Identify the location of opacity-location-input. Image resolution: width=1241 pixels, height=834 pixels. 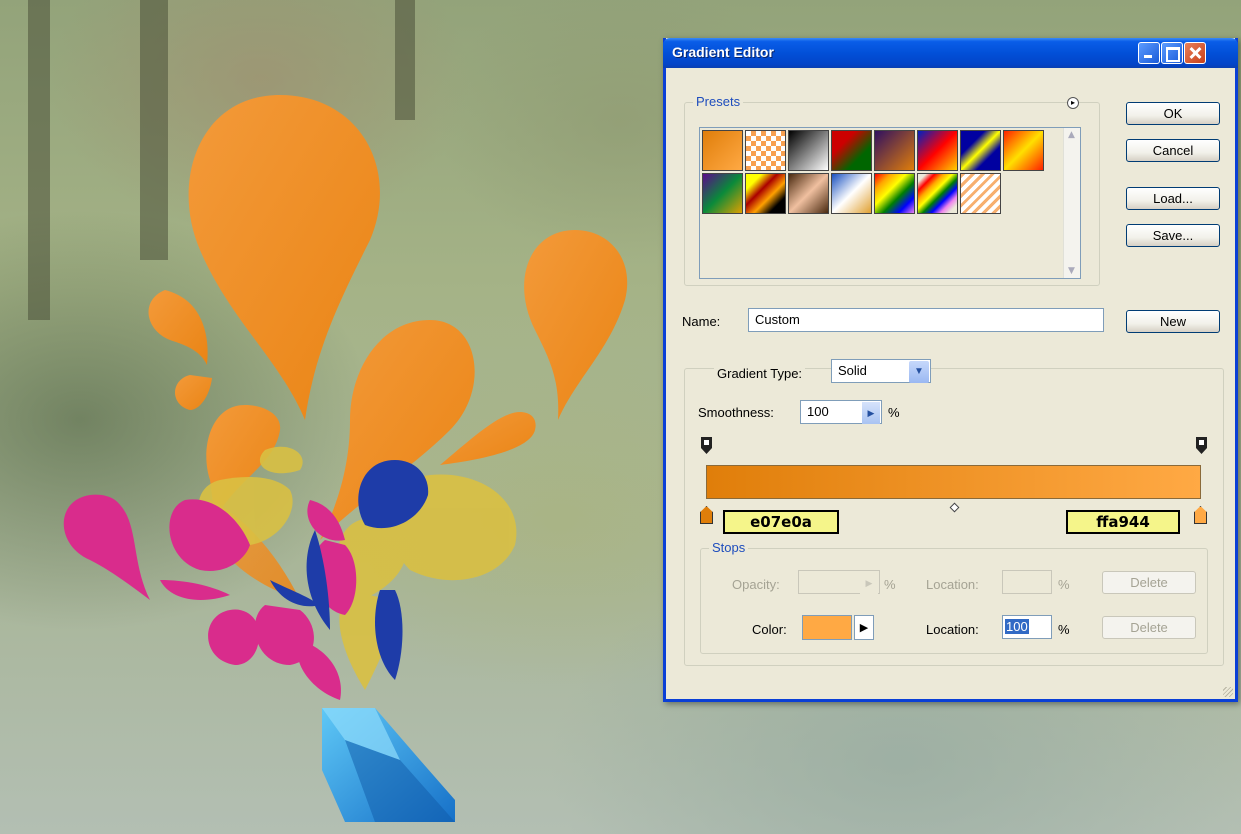
(1027, 582).